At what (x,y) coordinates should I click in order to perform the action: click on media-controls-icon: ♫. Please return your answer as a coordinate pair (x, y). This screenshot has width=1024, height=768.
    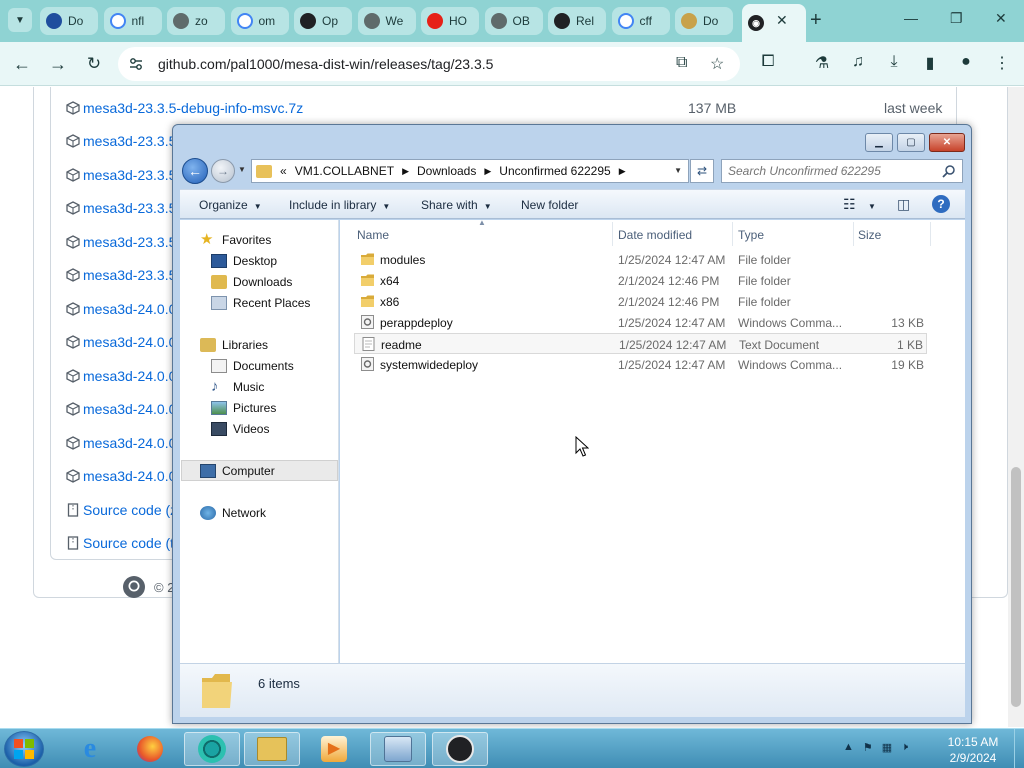
    Looking at the image, I should click on (858, 62).